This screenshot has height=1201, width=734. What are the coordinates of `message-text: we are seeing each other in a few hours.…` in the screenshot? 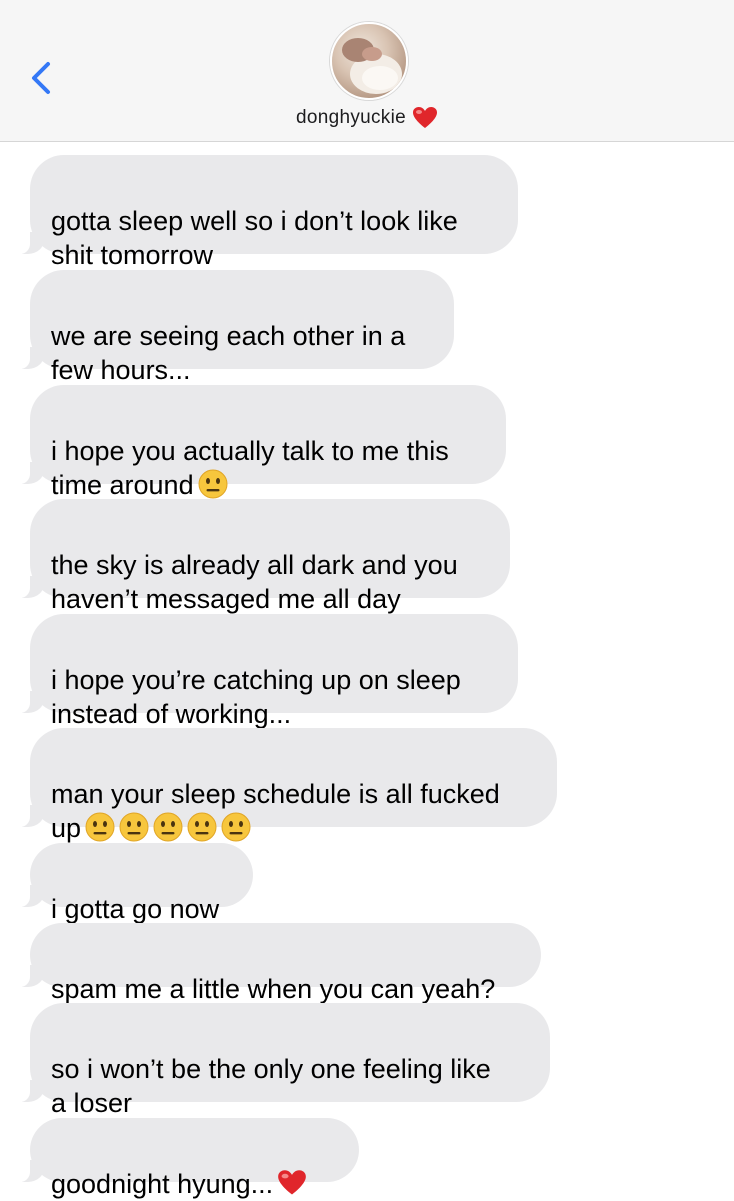 It's located at (228, 353).